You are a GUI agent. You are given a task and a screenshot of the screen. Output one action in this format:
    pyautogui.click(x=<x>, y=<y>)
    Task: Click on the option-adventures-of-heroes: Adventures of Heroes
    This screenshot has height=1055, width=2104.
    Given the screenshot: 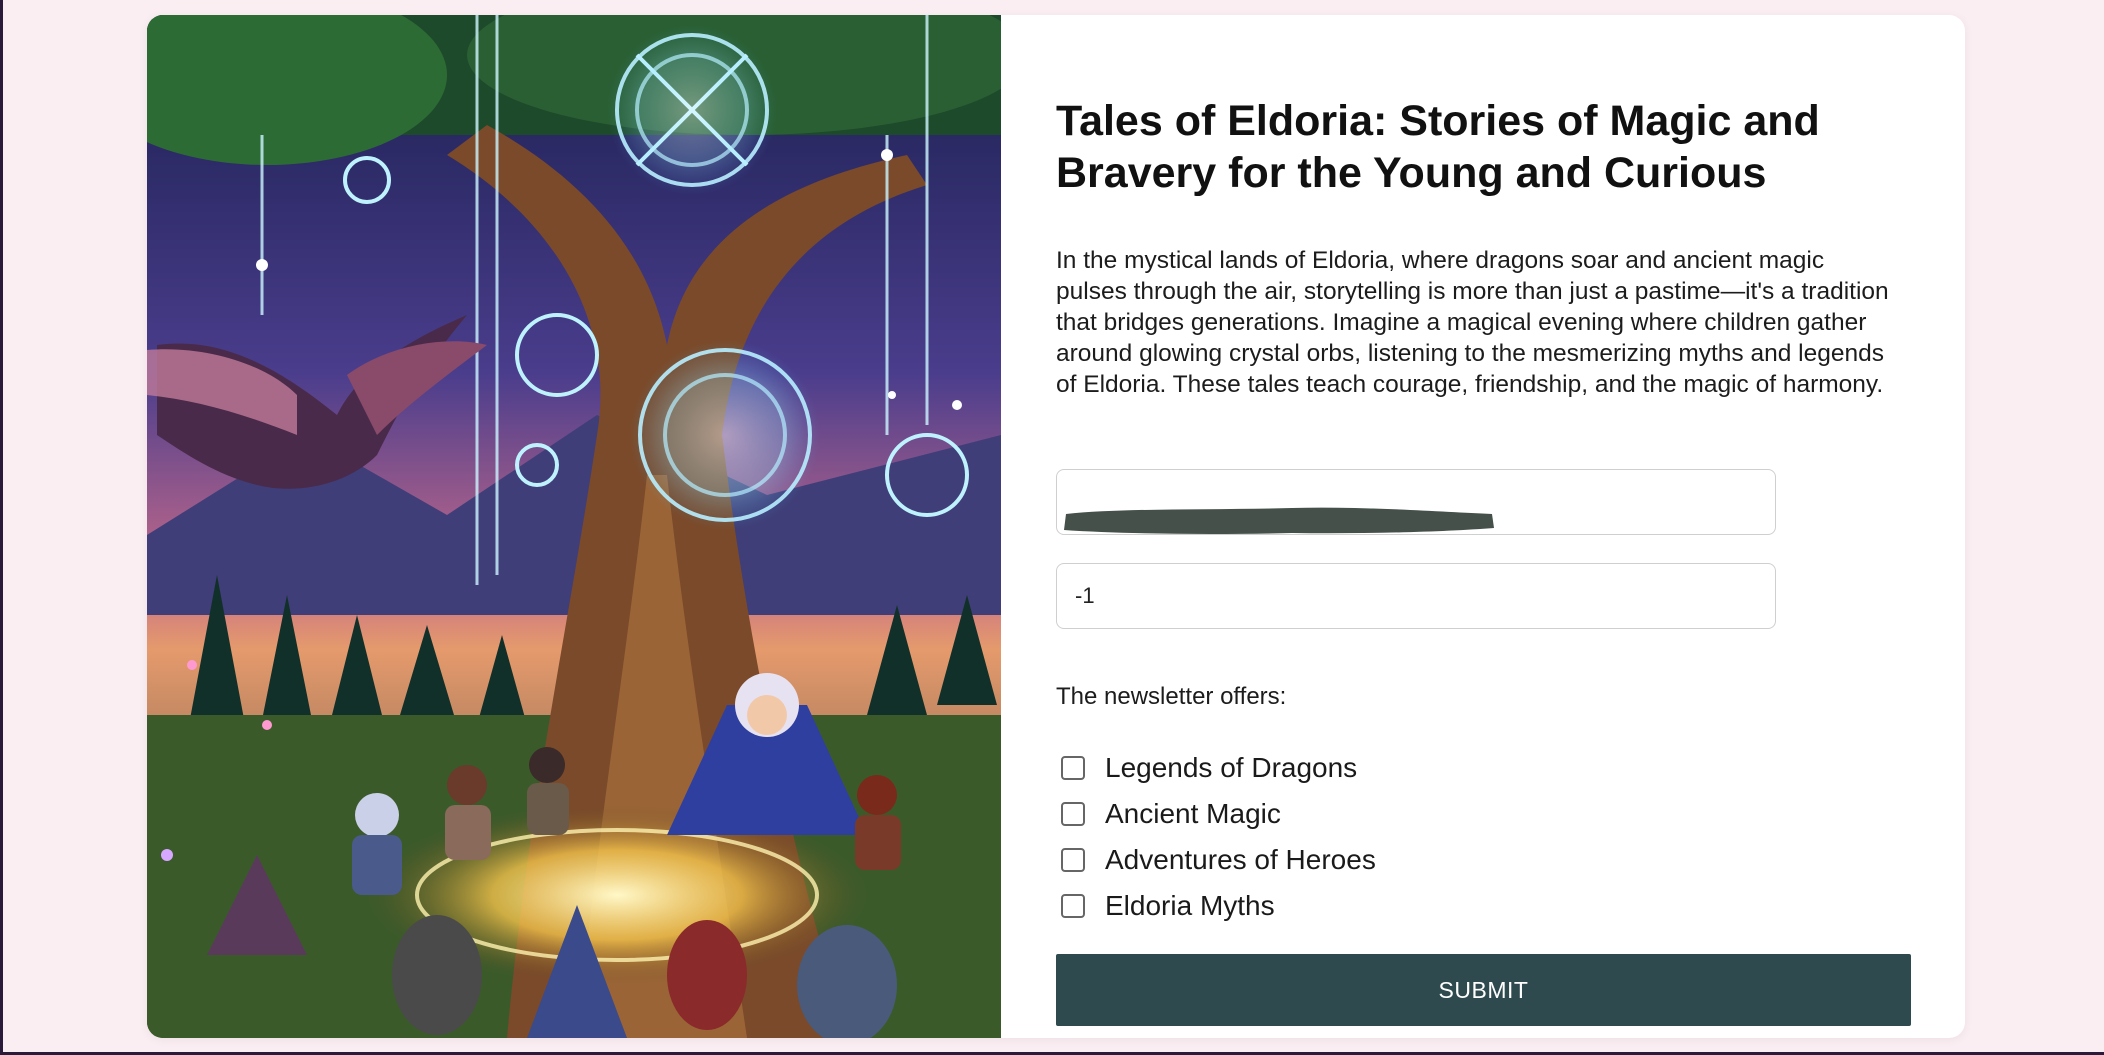 What is the action you would take?
    pyautogui.click(x=1218, y=860)
    